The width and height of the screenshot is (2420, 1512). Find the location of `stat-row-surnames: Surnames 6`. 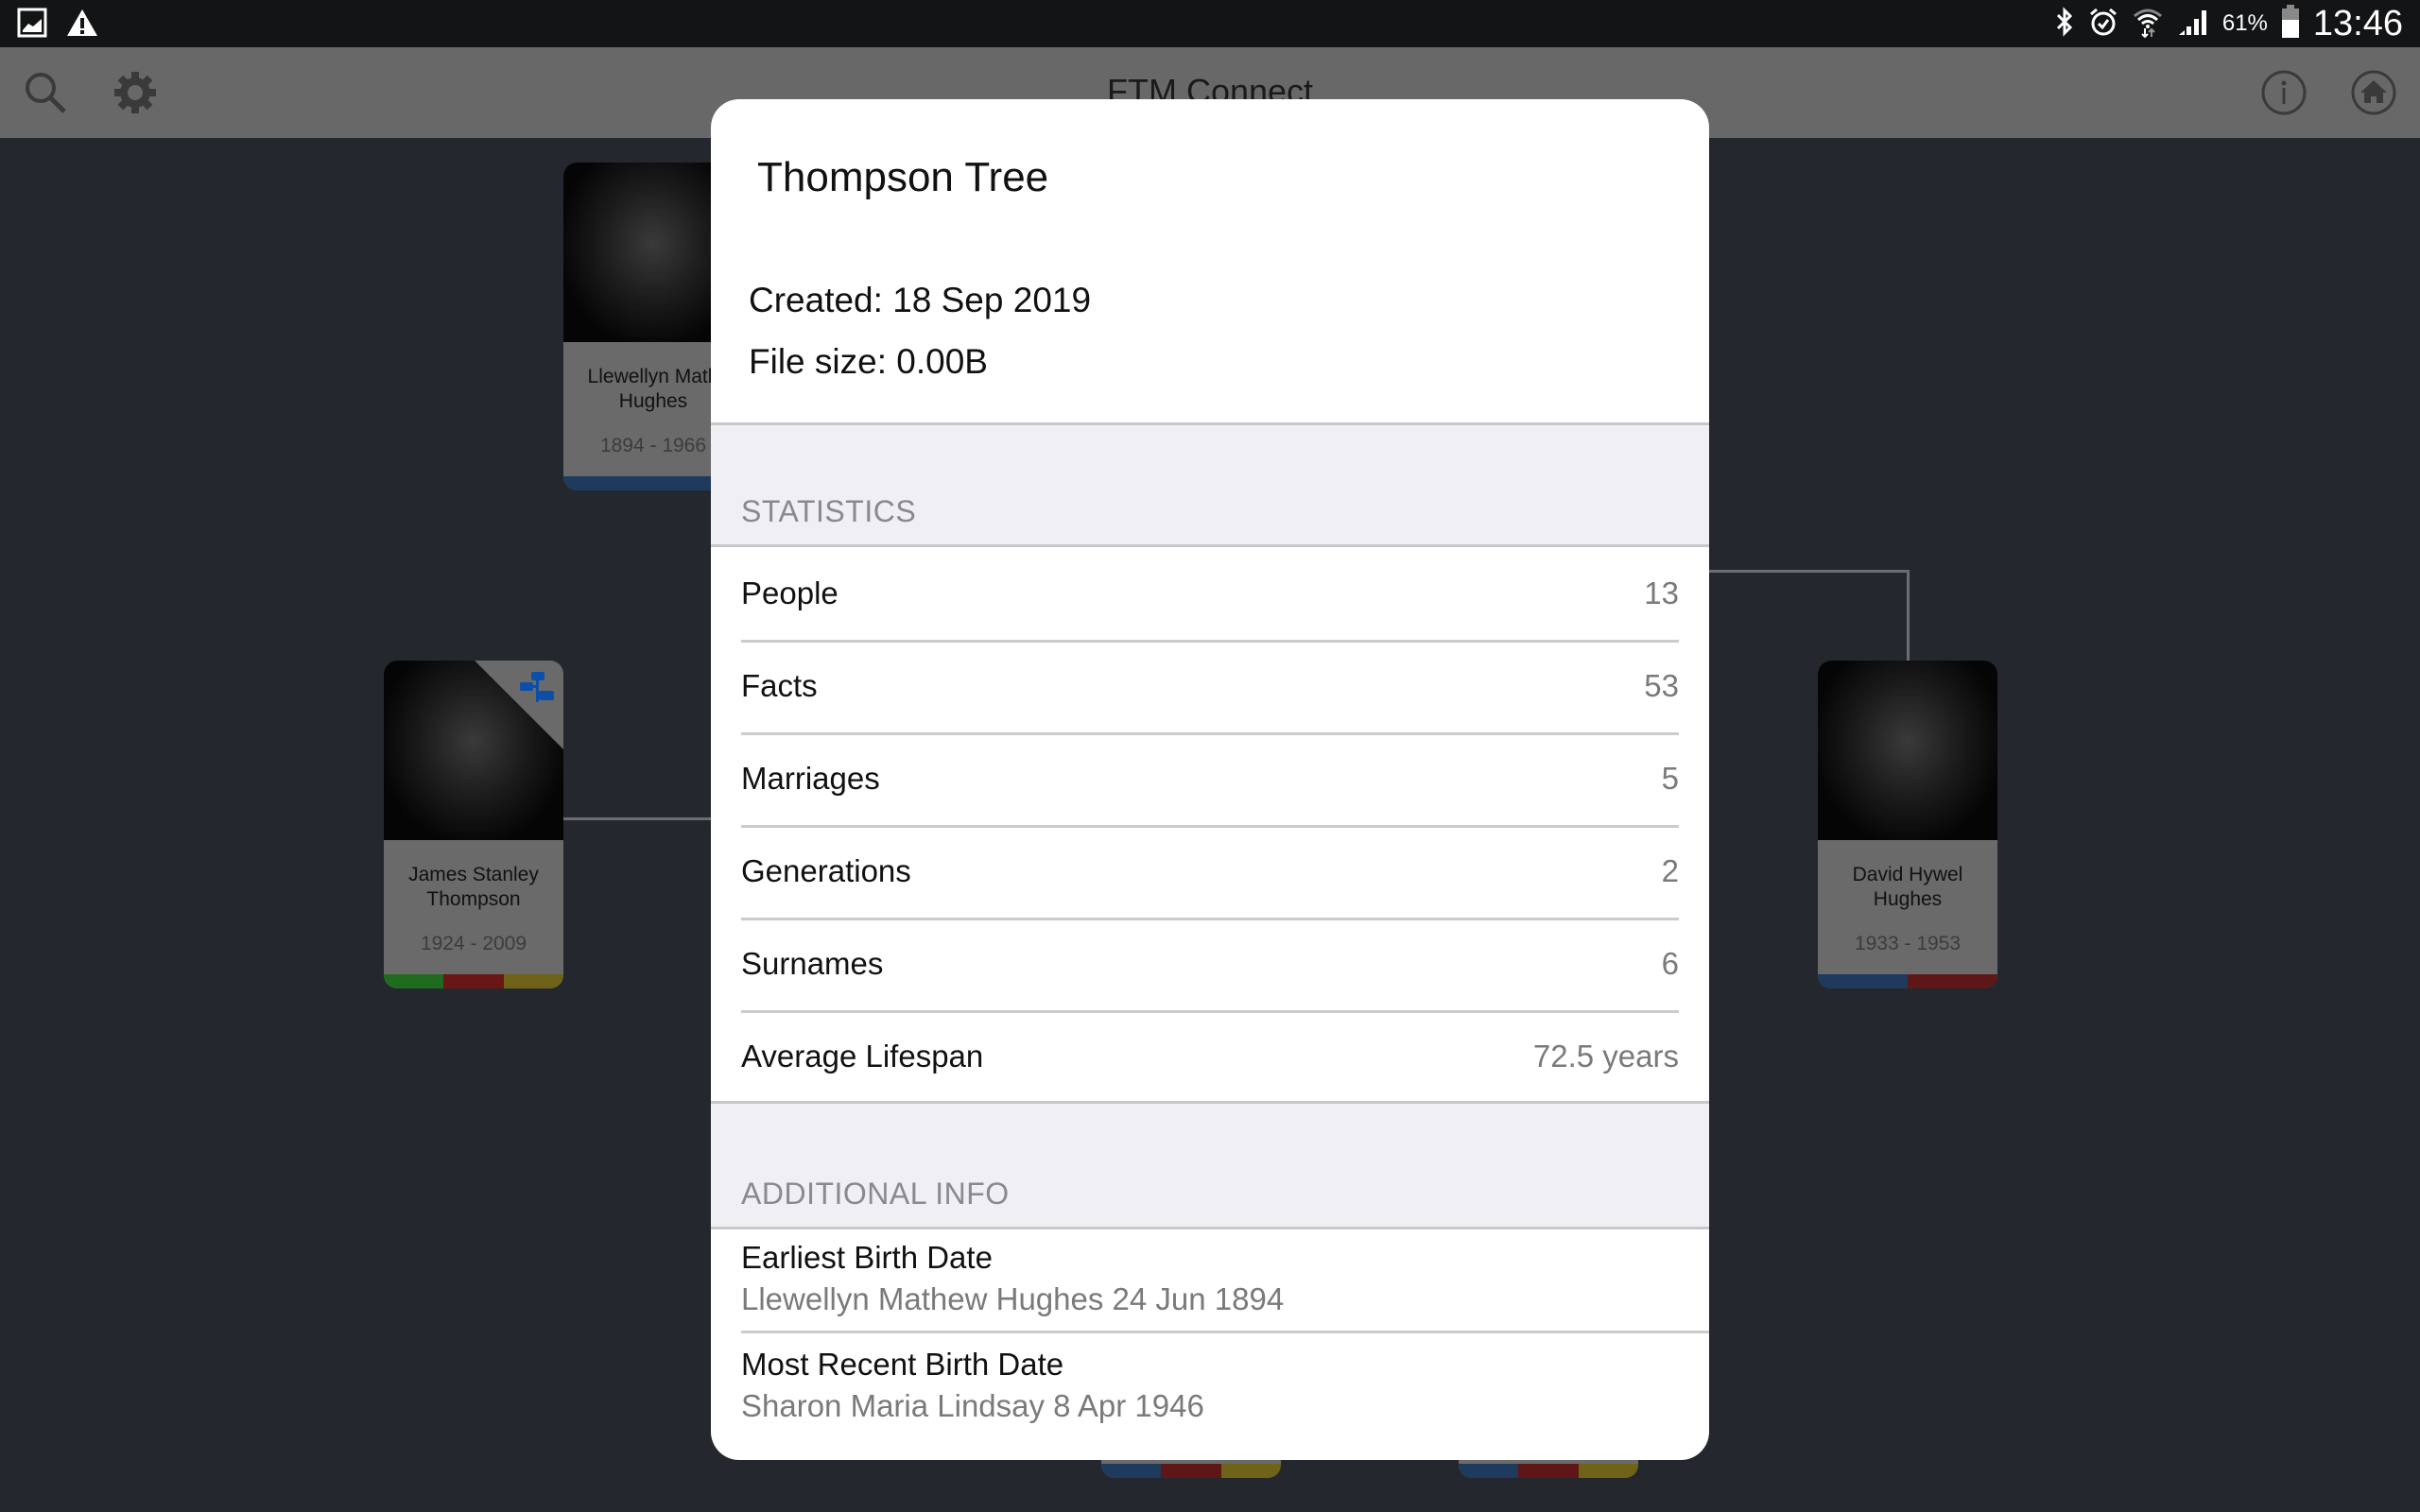

stat-row-surnames: Surnames 6 is located at coordinates (1210, 965).